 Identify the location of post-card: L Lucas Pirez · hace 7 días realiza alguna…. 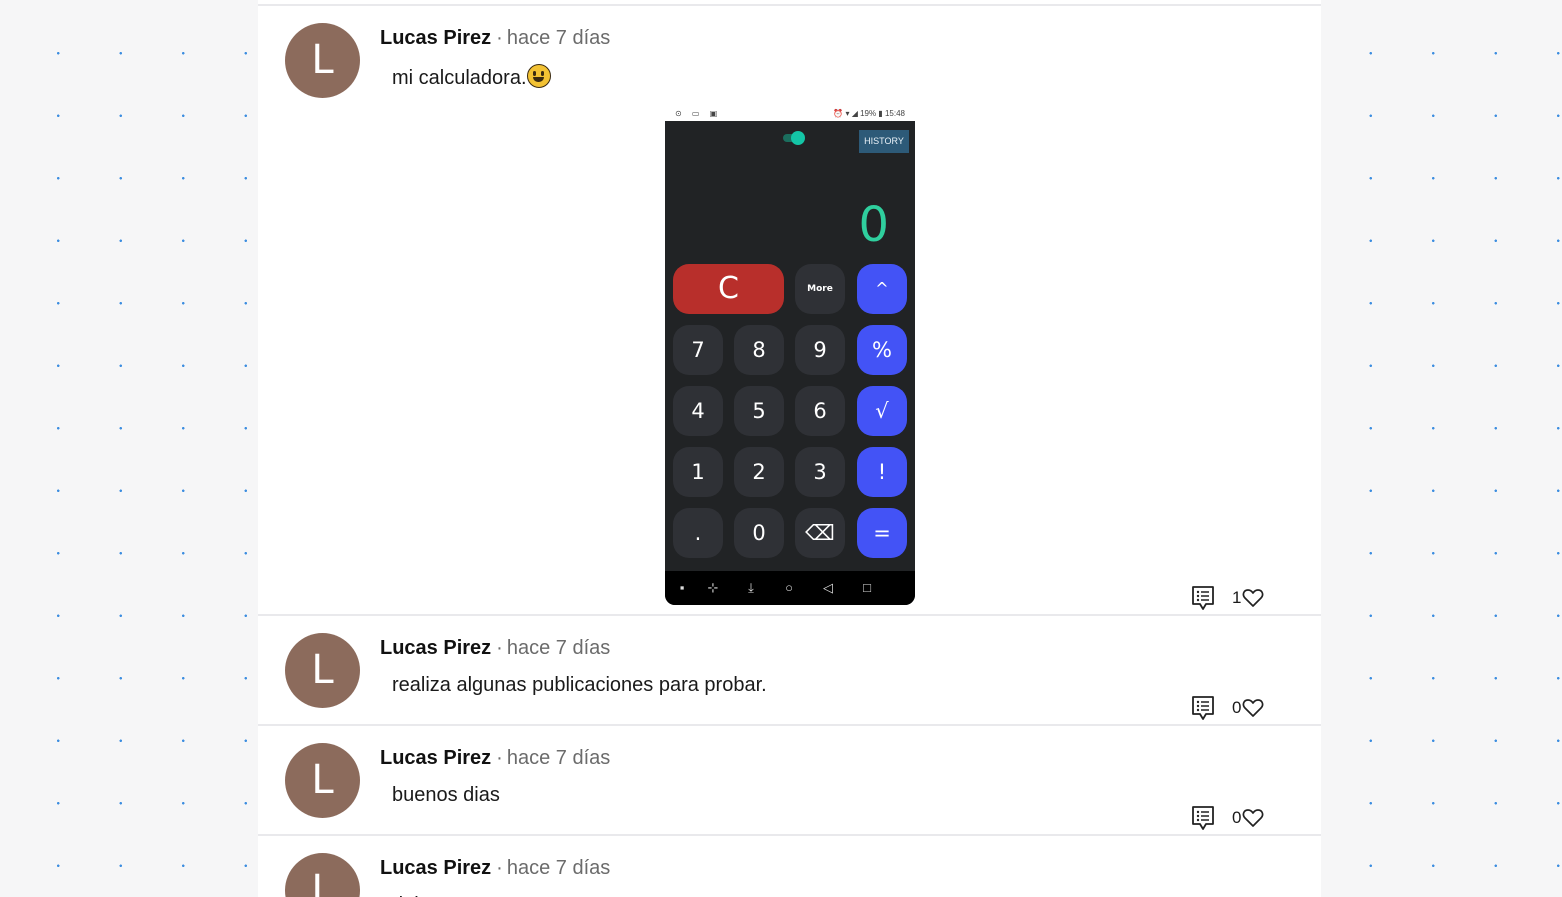
(789, 669).